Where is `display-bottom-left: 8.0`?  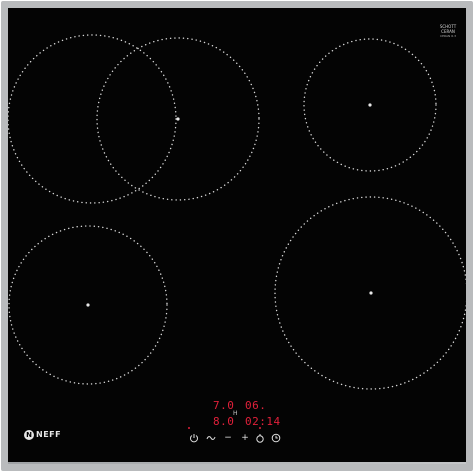
display-bottom-left: 8.0 is located at coordinates (224, 421).